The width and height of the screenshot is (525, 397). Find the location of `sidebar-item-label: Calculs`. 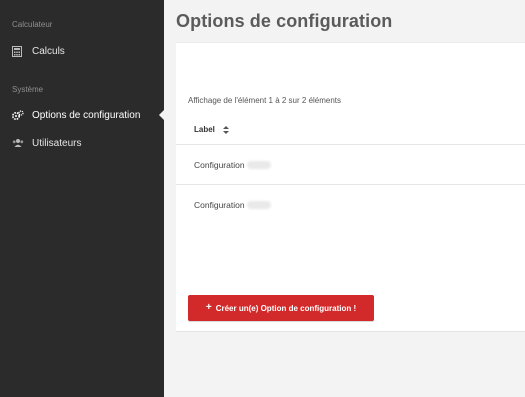

sidebar-item-label: Calculs is located at coordinates (48, 51).